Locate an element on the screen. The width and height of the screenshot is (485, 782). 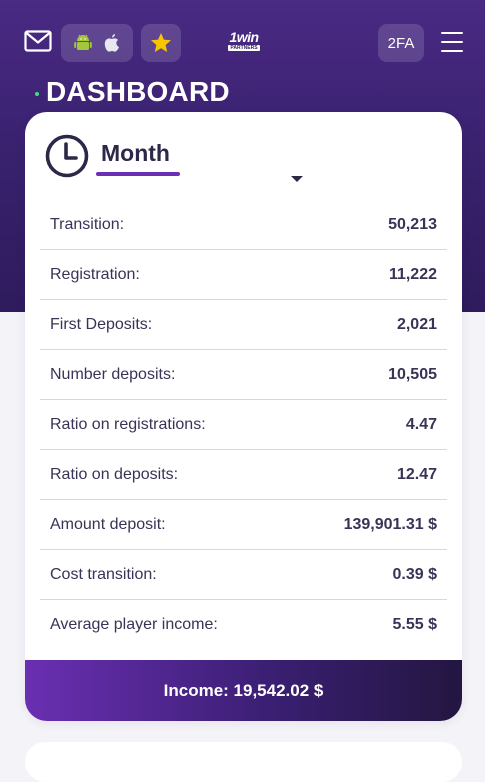
stat-value: 50,213 is located at coordinates (412, 224).